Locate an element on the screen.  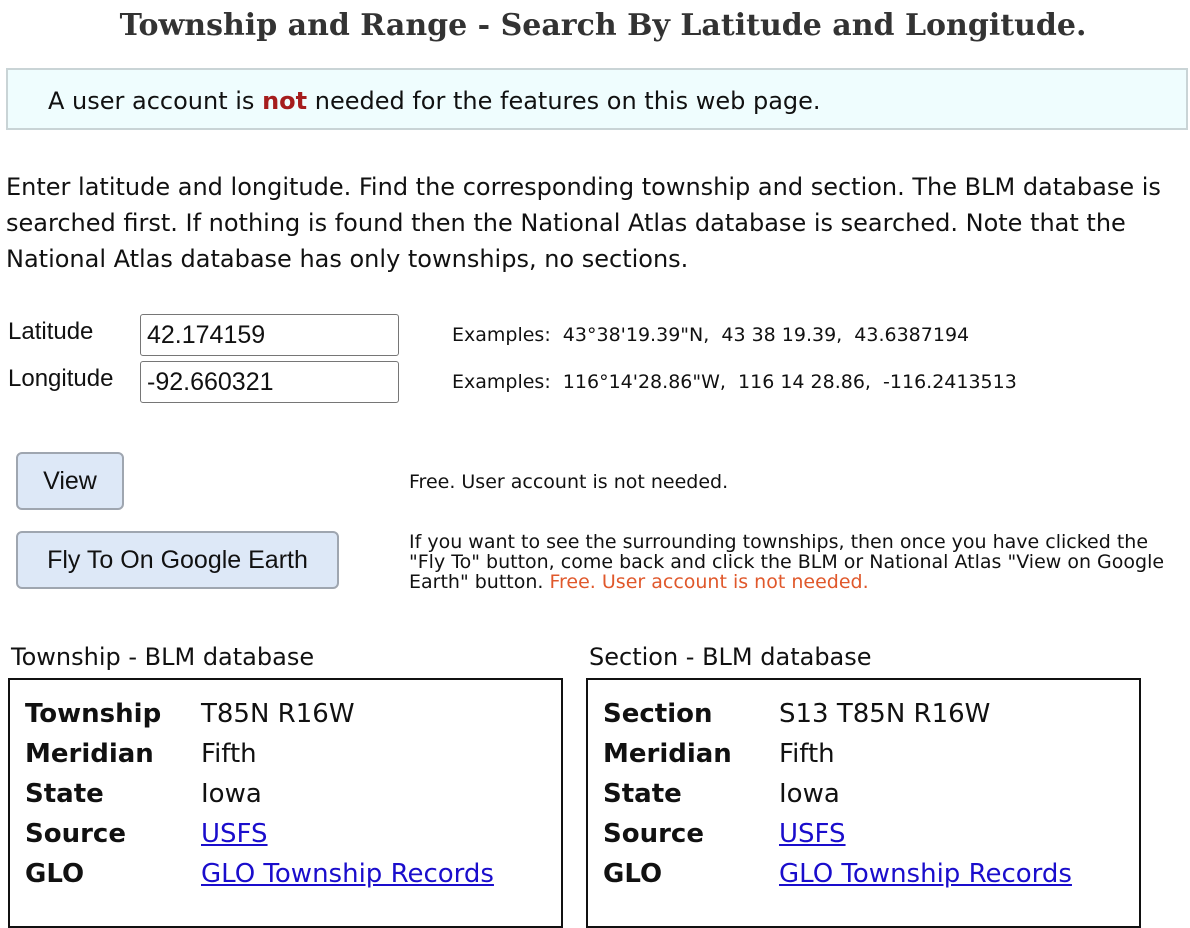
section-box-title: Section - BLM database is located at coordinates (730, 657).